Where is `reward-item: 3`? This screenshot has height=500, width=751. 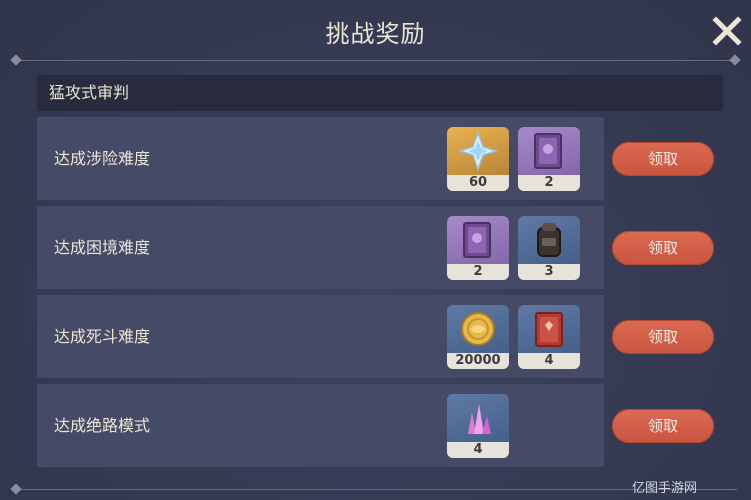 reward-item: 3 is located at coordinates (549, 248).